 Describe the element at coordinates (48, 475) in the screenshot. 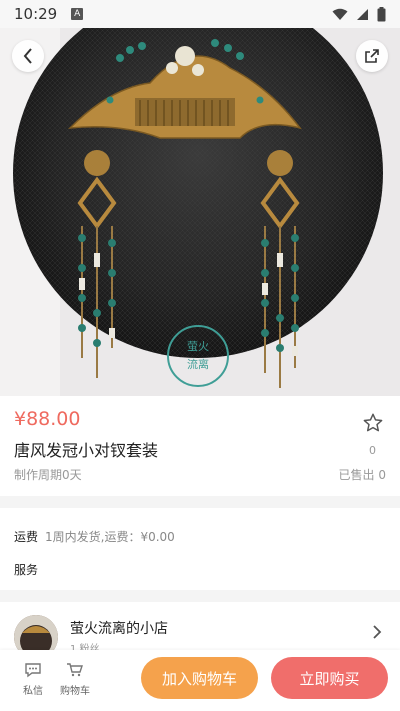

I see `production-cycle: 制作周期0天` at that location.